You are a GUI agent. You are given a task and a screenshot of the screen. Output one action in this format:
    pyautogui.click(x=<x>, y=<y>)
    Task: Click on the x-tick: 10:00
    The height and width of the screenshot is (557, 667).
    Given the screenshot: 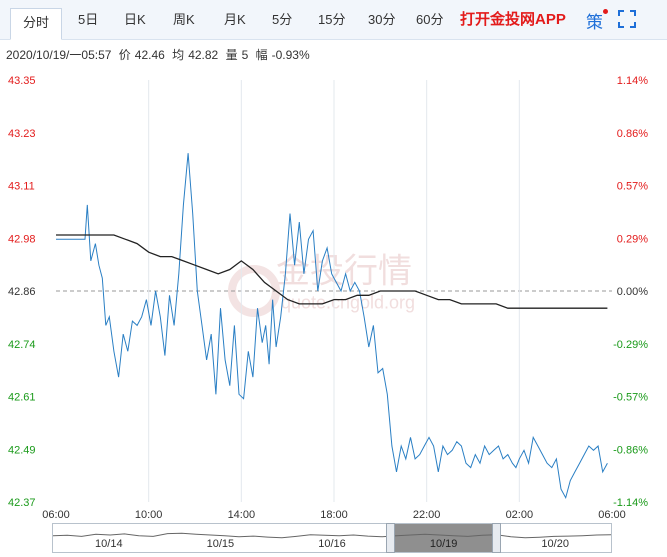 What is the action you would take?
    pyautogui.click(x=149, y=515)
    